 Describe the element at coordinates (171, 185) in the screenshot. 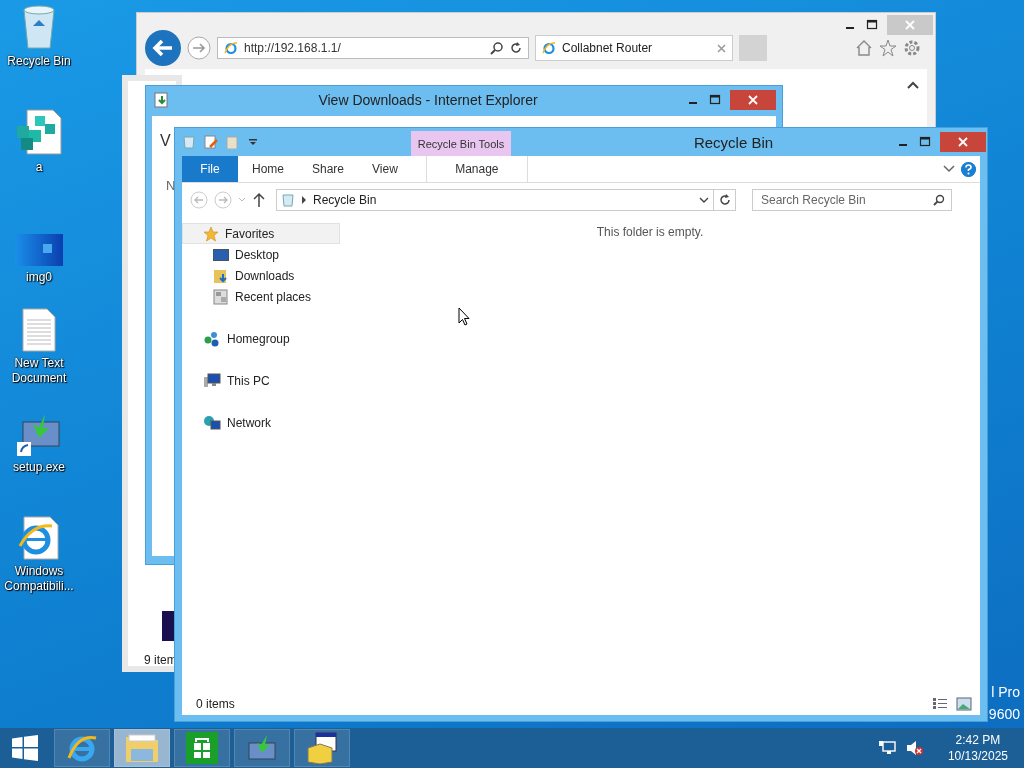

I see `column-header: N` at that location.